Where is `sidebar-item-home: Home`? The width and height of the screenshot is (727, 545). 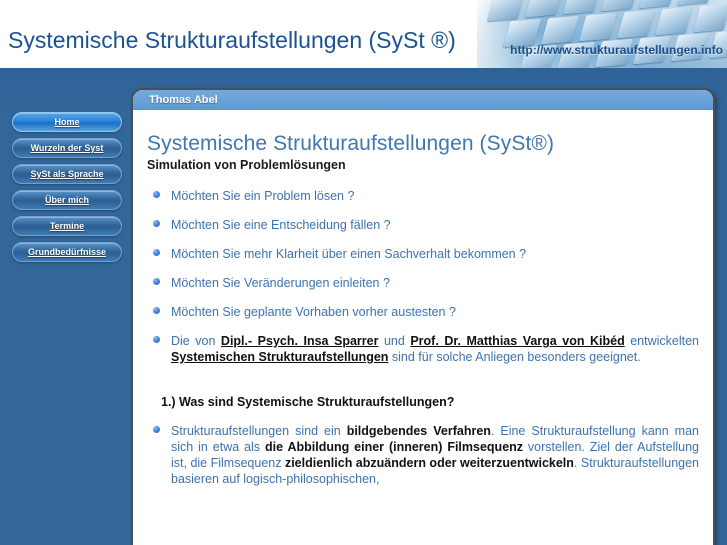
sidebar-item-home: Home is located at coordinates (67, 122).